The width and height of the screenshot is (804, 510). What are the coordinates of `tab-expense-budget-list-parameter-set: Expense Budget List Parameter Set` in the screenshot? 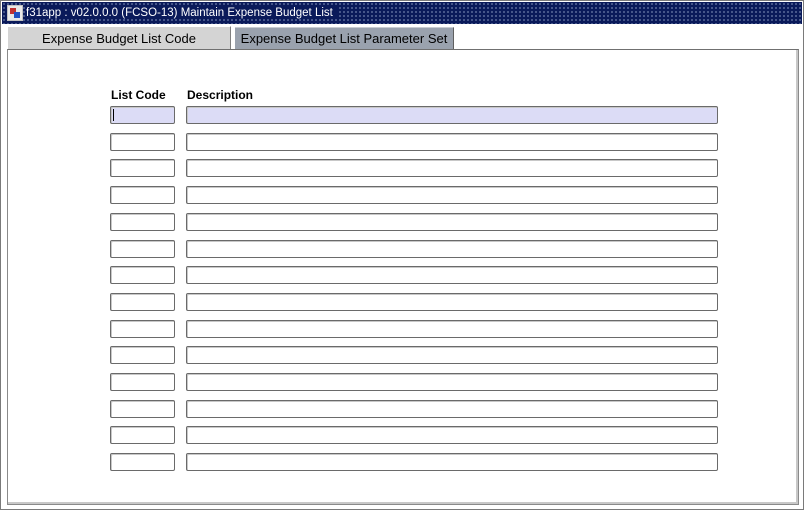 It's located at (344, 38).